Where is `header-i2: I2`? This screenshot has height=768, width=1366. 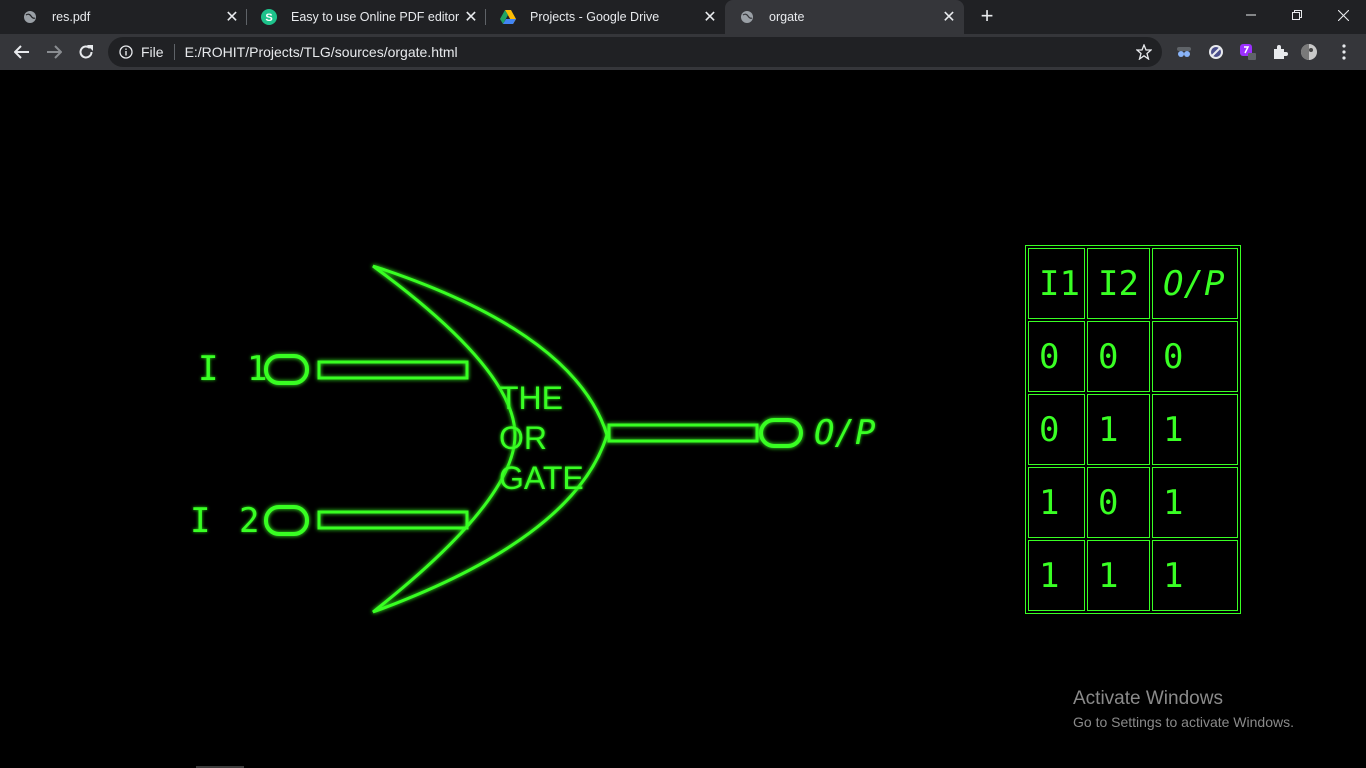
header-i2: I2 is located at coordinates (1118, 283).